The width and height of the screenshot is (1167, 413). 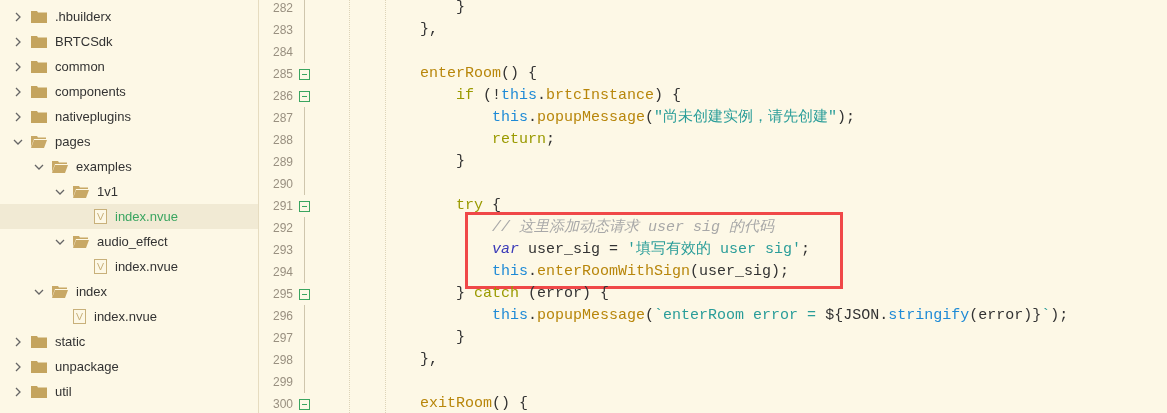 I want to click on line-number: 295, so click(x=282, y=294).